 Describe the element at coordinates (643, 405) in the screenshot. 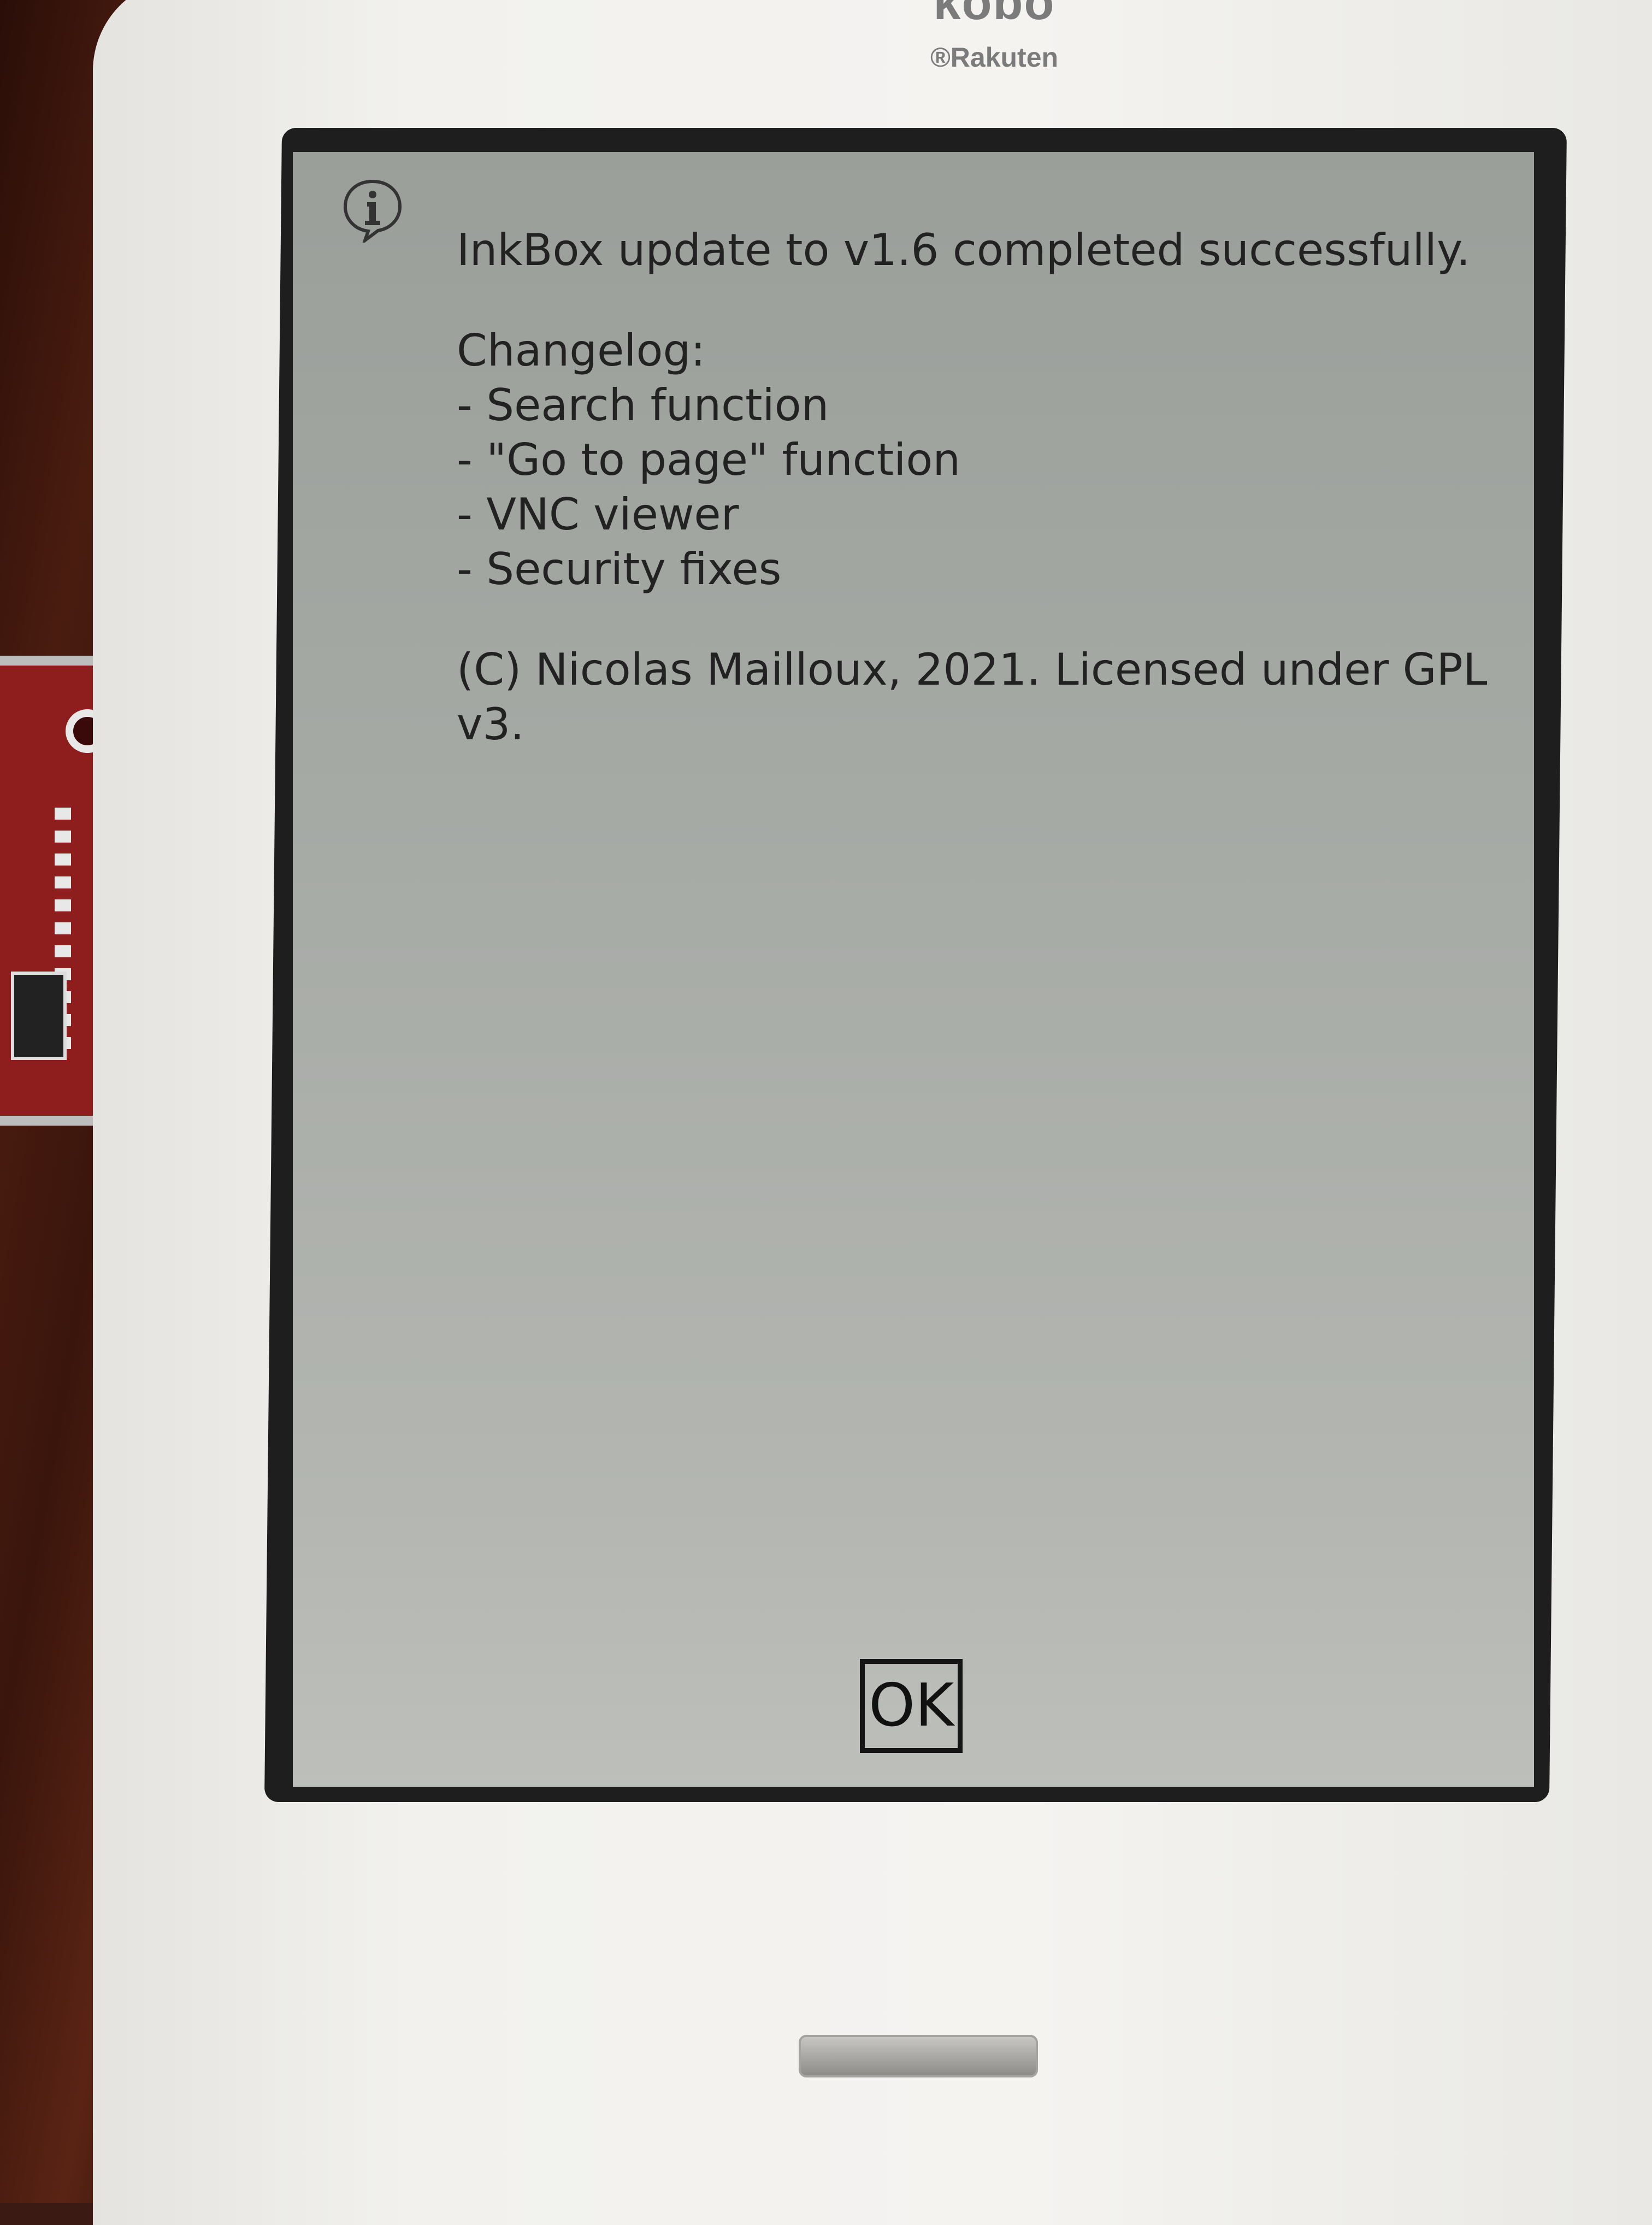

I see `changelog-item: - Search function` at that location.